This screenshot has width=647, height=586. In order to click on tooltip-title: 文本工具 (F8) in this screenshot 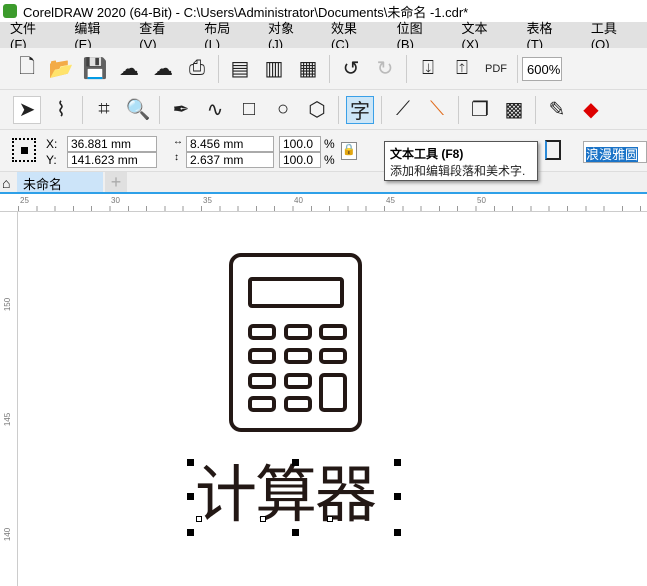, I will do `click(427, 154)`.